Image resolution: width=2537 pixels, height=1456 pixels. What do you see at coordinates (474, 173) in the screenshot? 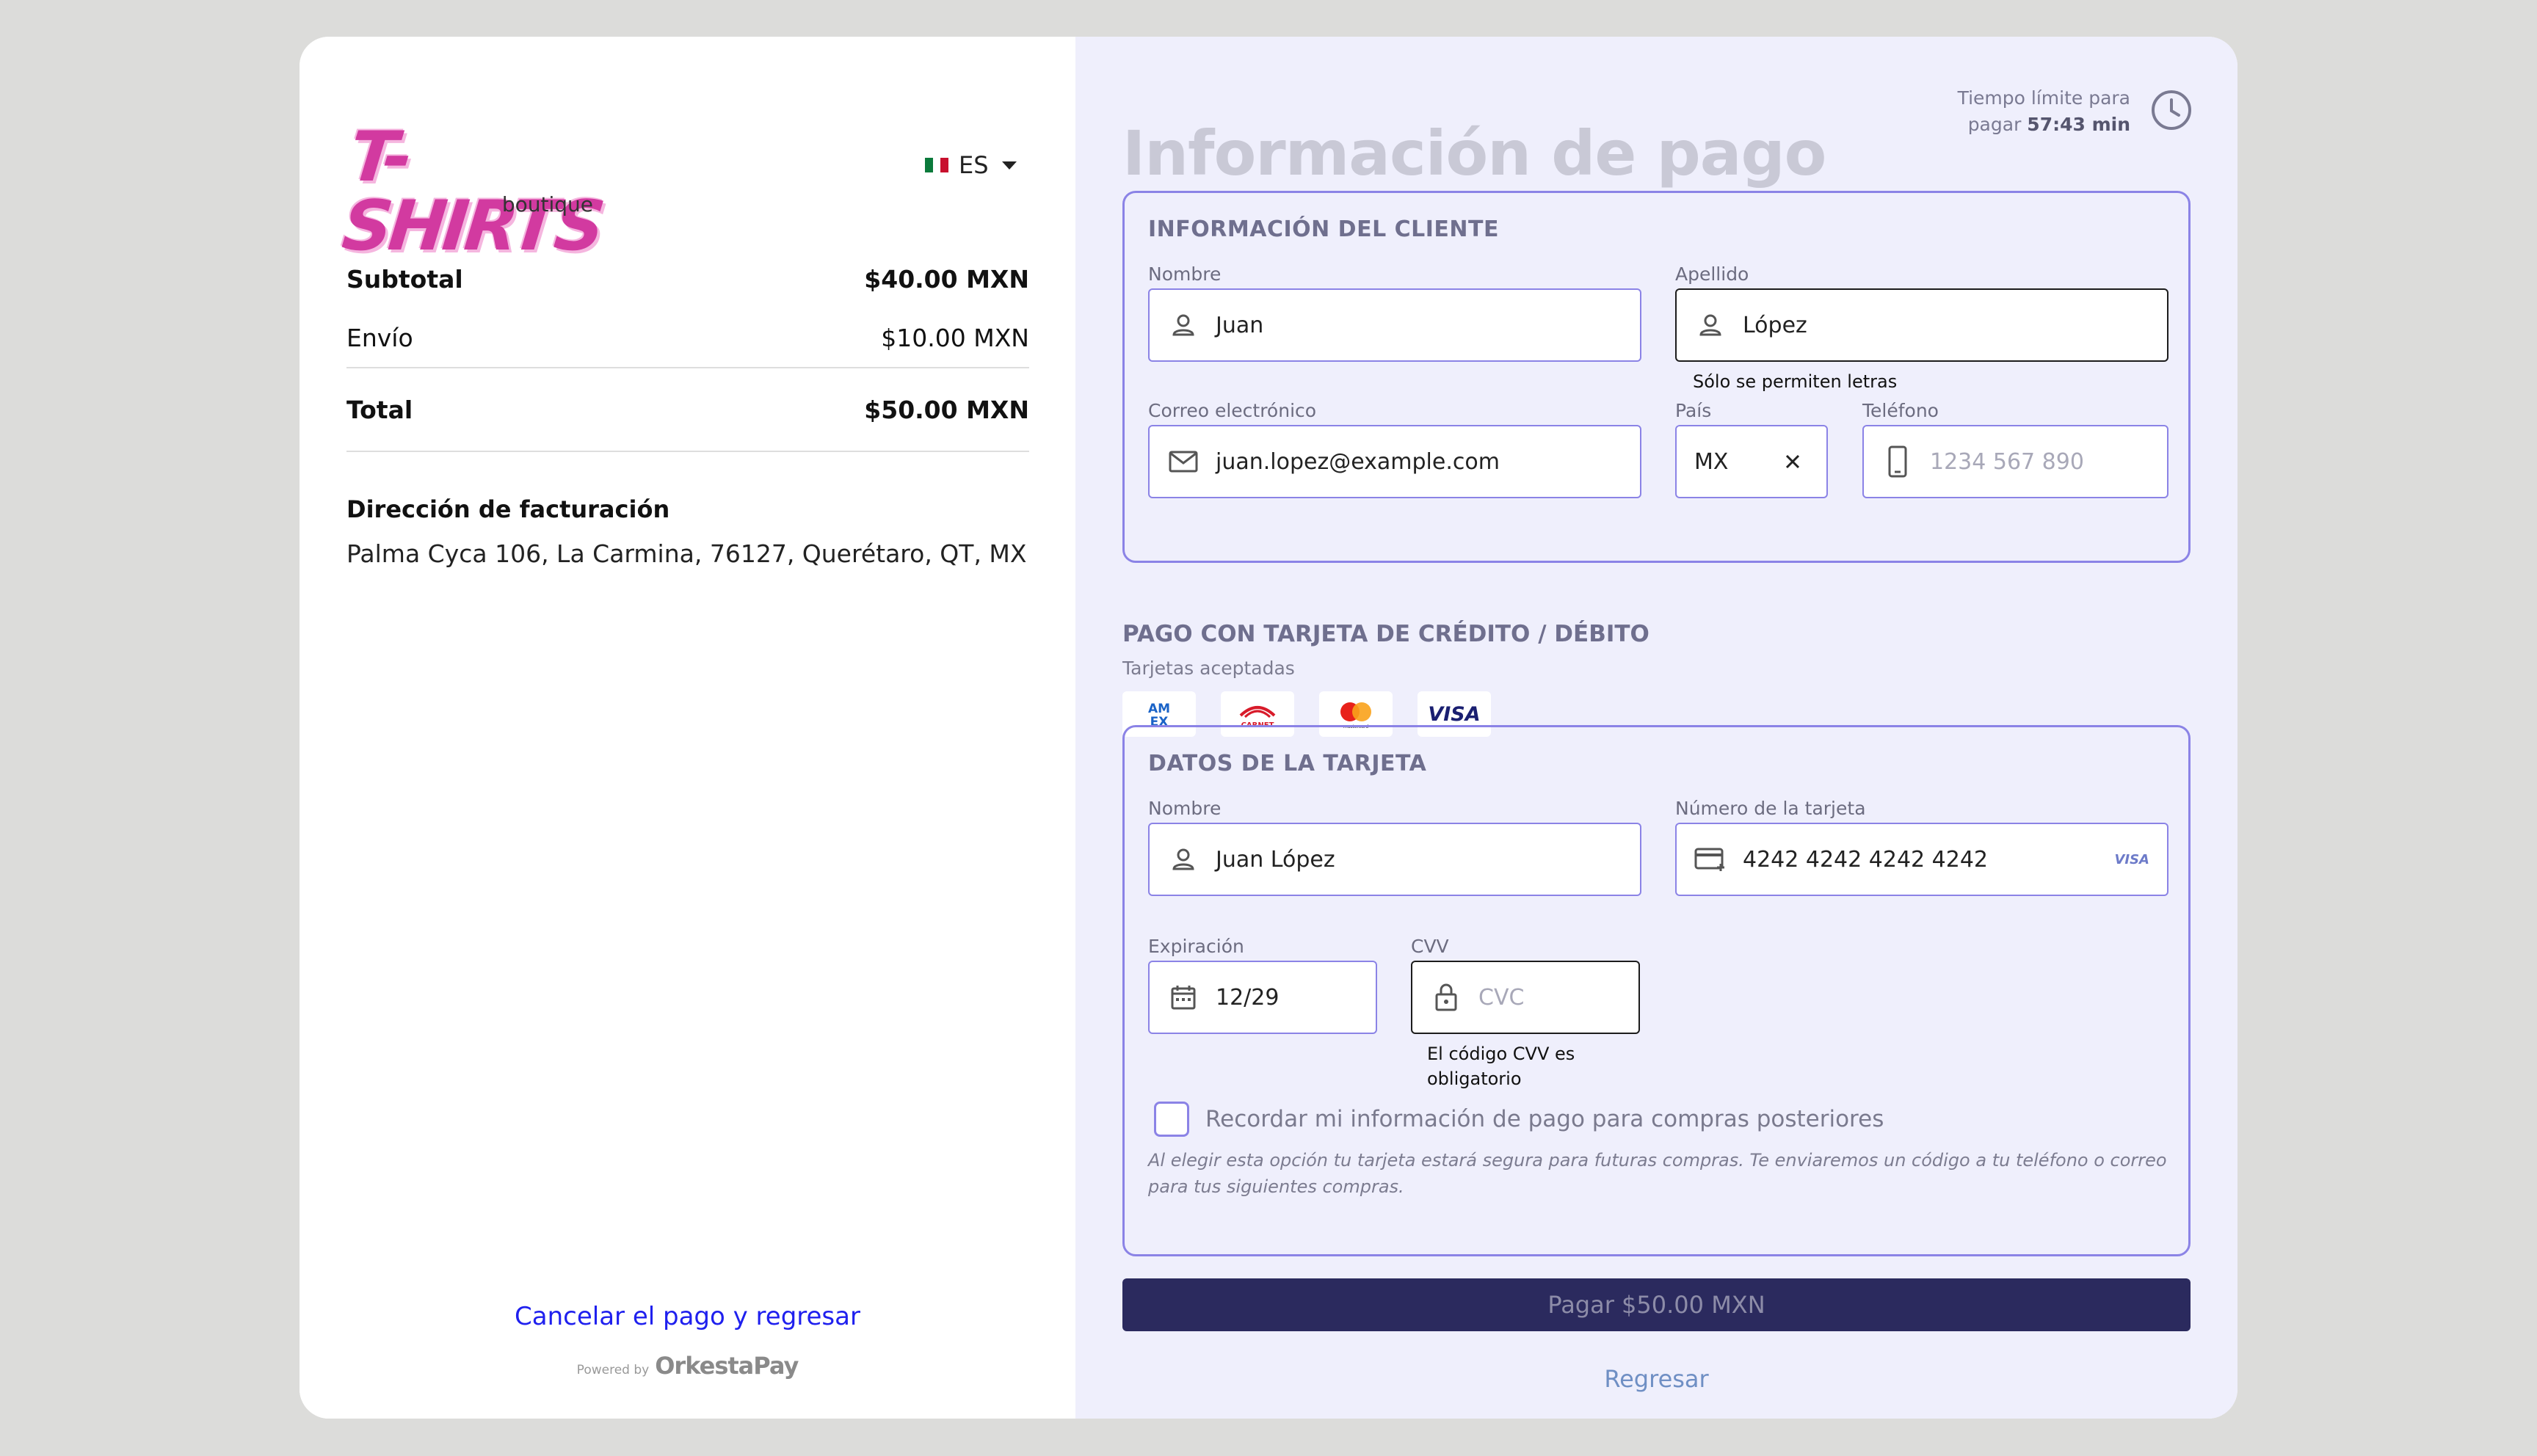
I see `store-logo: T-SHIRTS boutique` at bounding box center [474, 173].